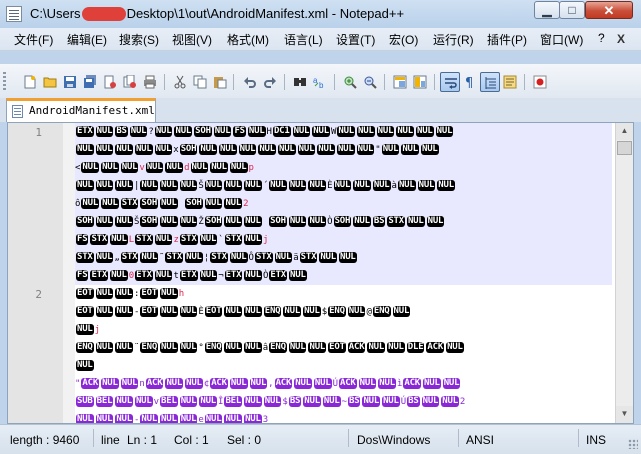 The width and height of the screenshot is (641, 454). What do you see at coordinates (171, 240) in the screenshot?
I see `code-line: FS STX NUL L STX NUL z STX NUL ` STX NUL j` at bounding box center [171, 240].